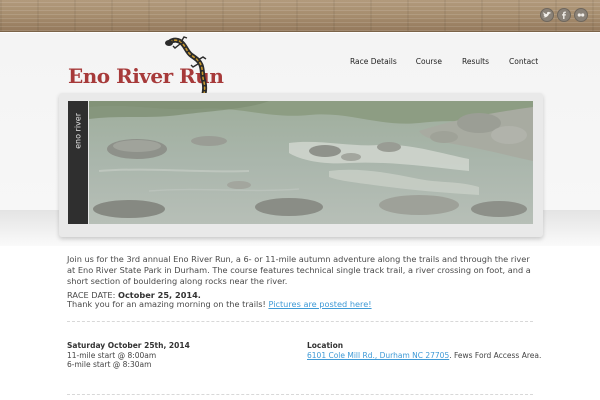 The width and height of the screenshot is (600, 400). Describe the element at coordinates (429, 61) in the screenshot. I see `nav-course: Course` at that location.